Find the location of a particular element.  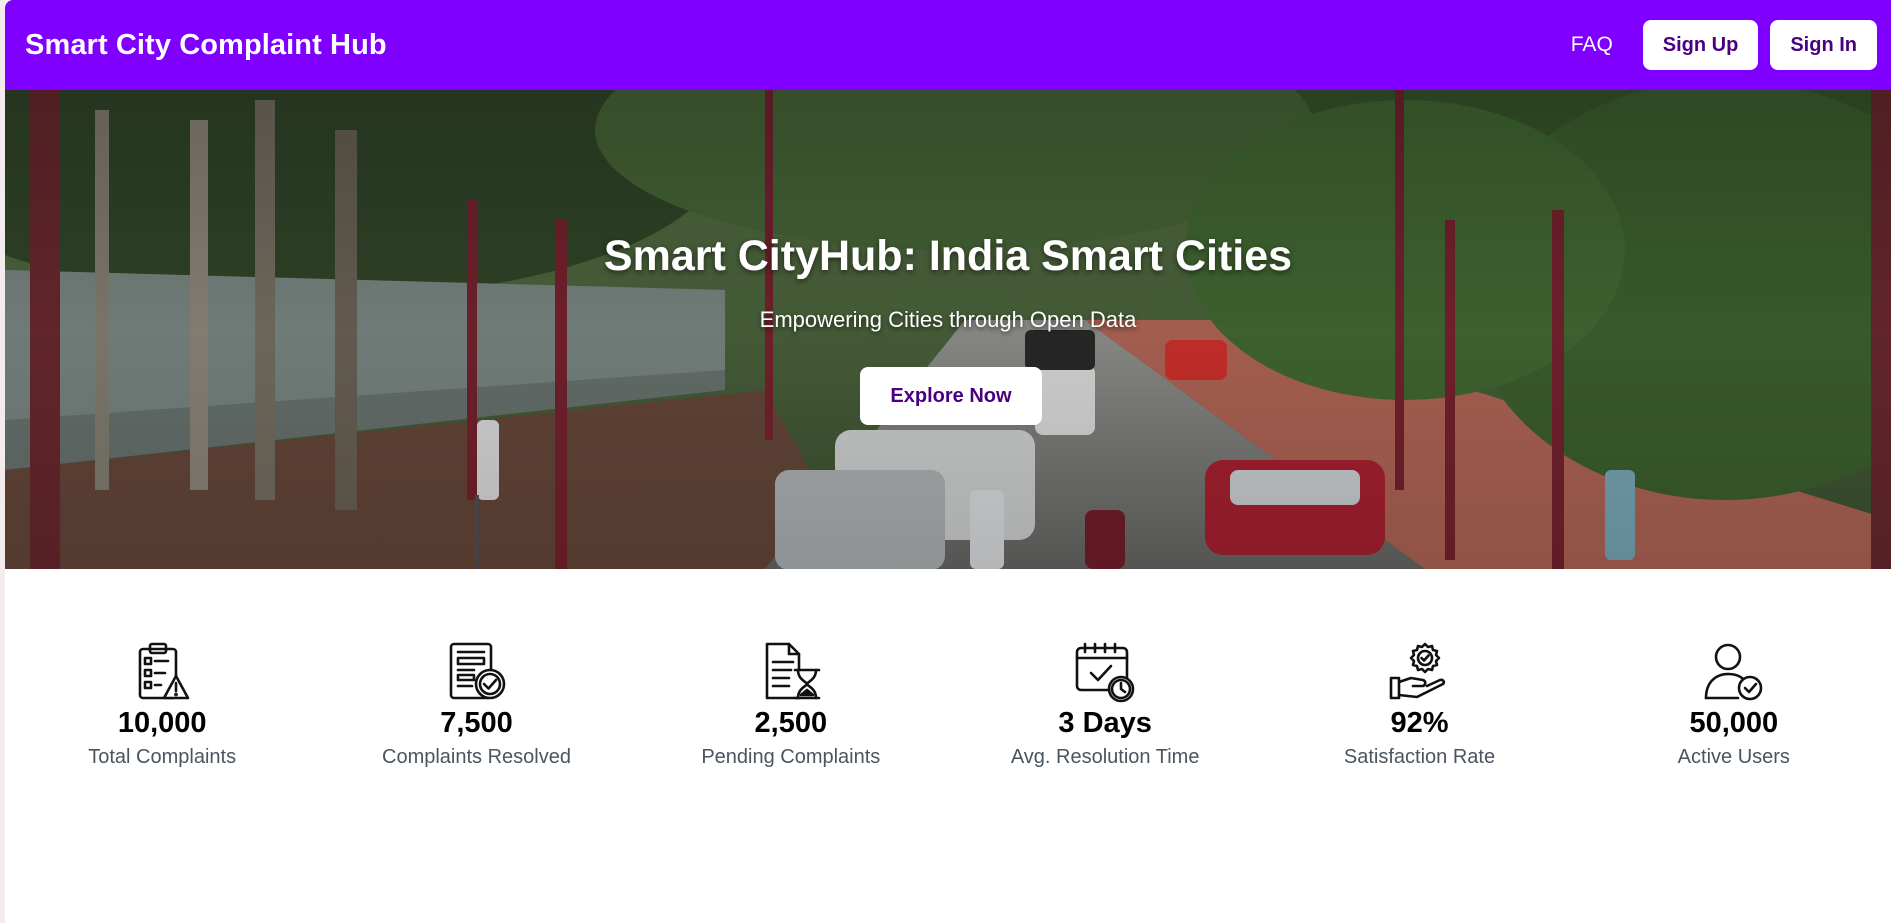

stat-active-users: 50,000 Active Users is located at coordinates (1734, 704).